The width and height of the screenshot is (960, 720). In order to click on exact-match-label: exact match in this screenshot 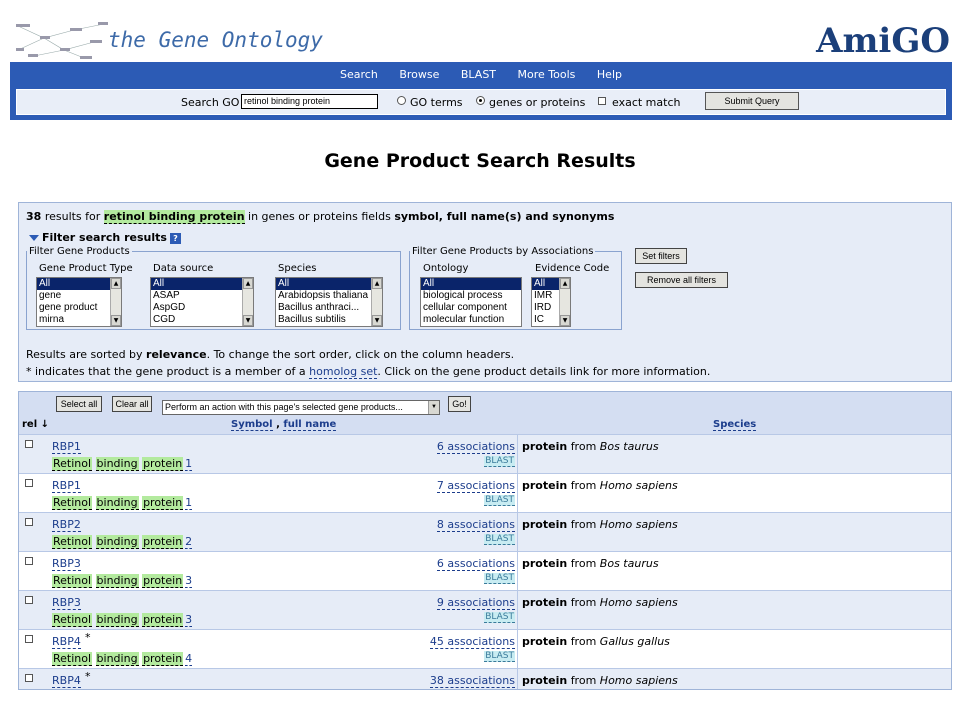, I will do `click(646, 102)`.